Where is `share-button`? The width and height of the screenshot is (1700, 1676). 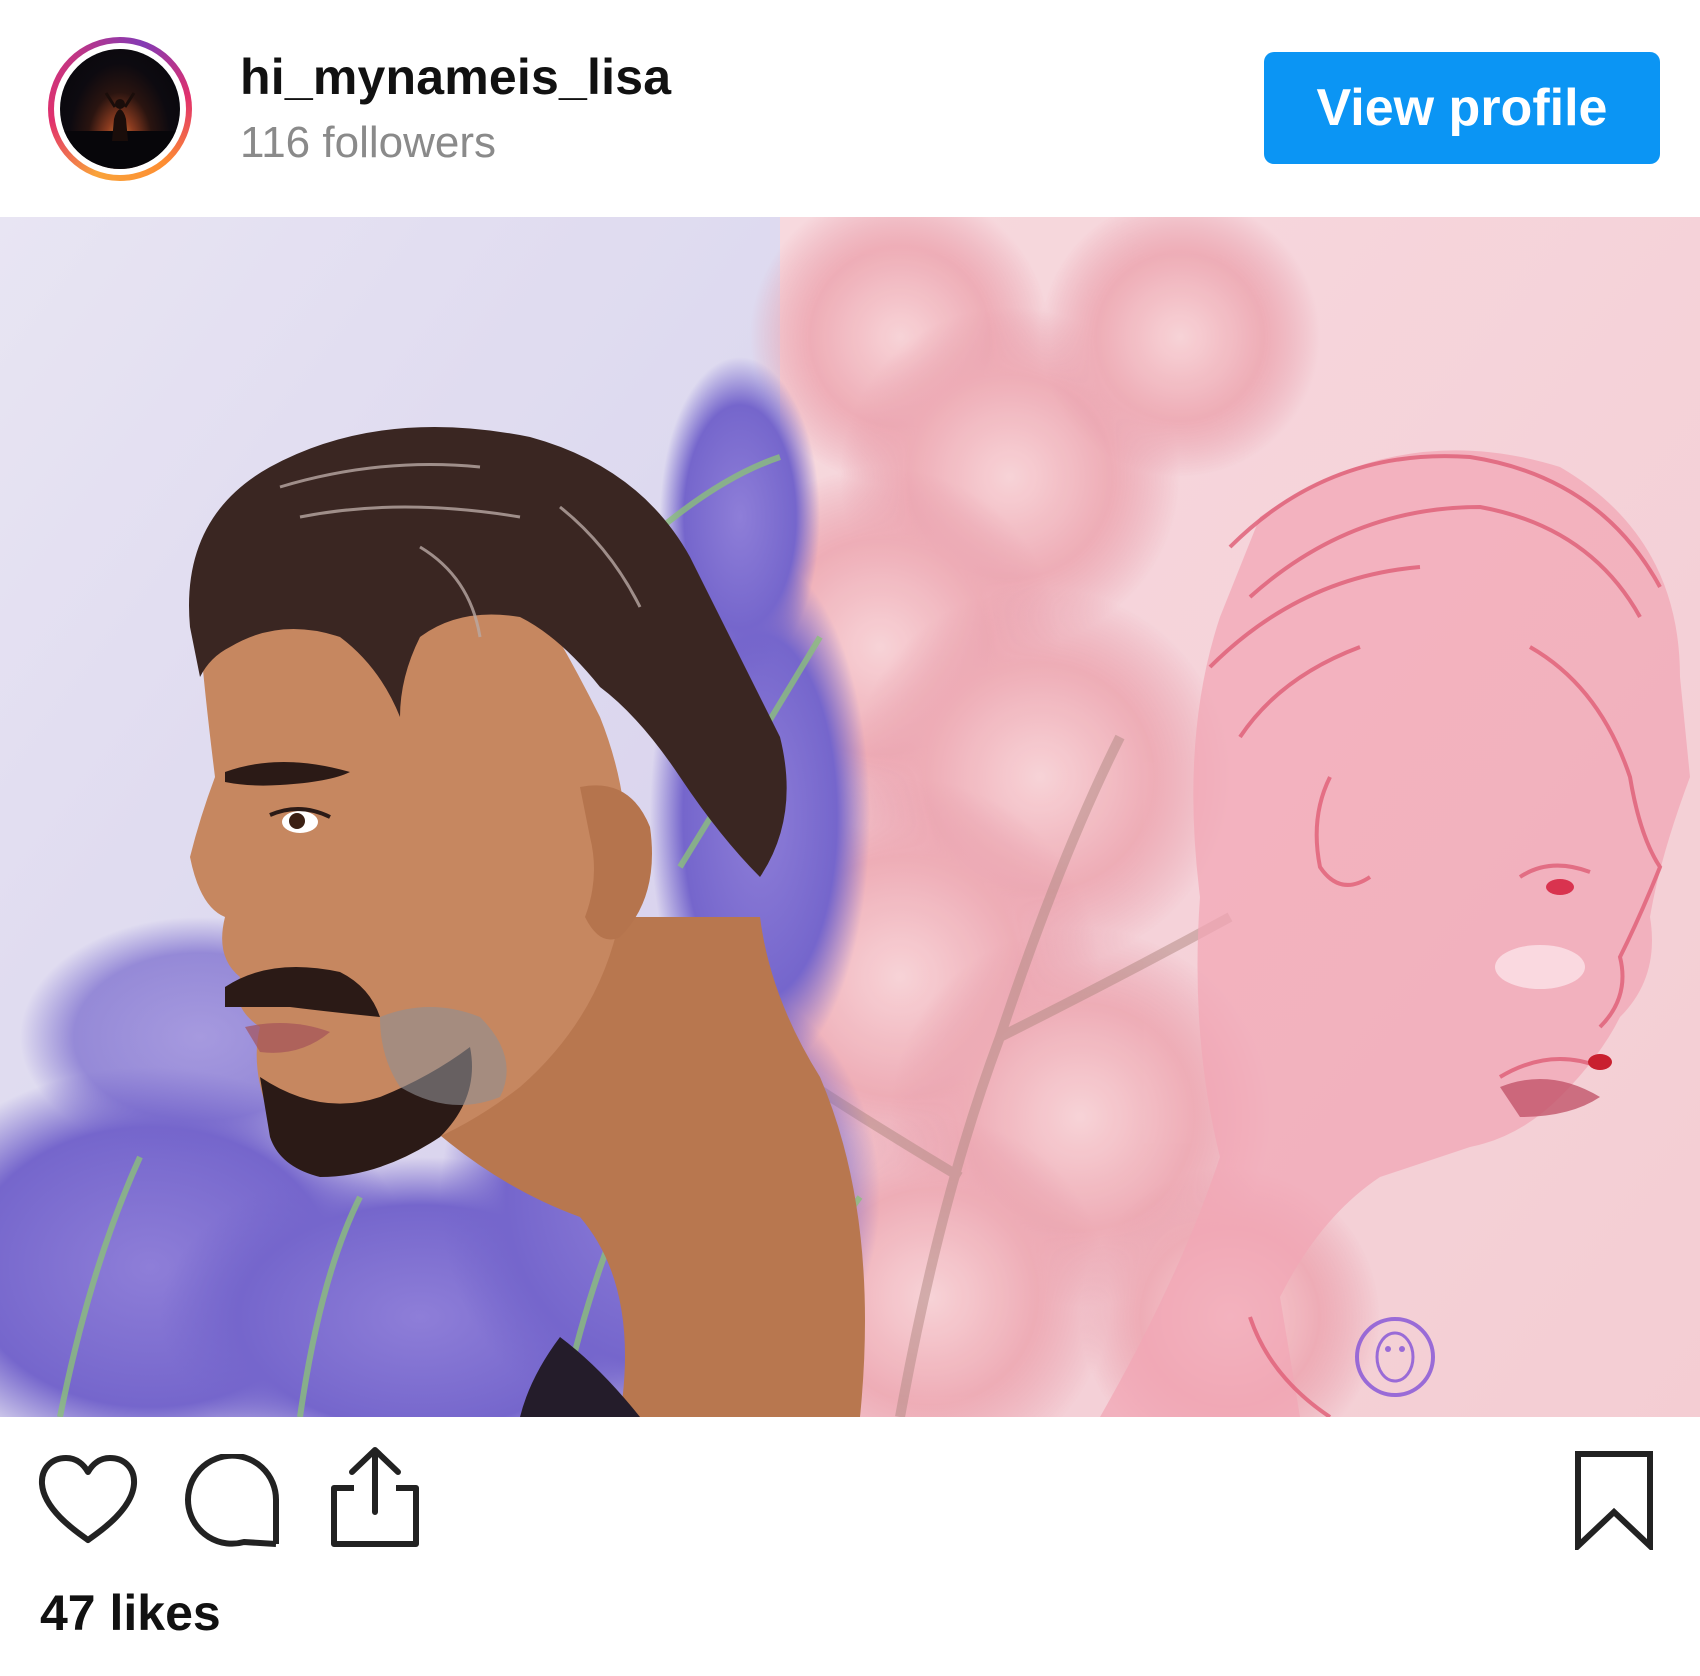 share-button is located at coordinates (375, 1498).